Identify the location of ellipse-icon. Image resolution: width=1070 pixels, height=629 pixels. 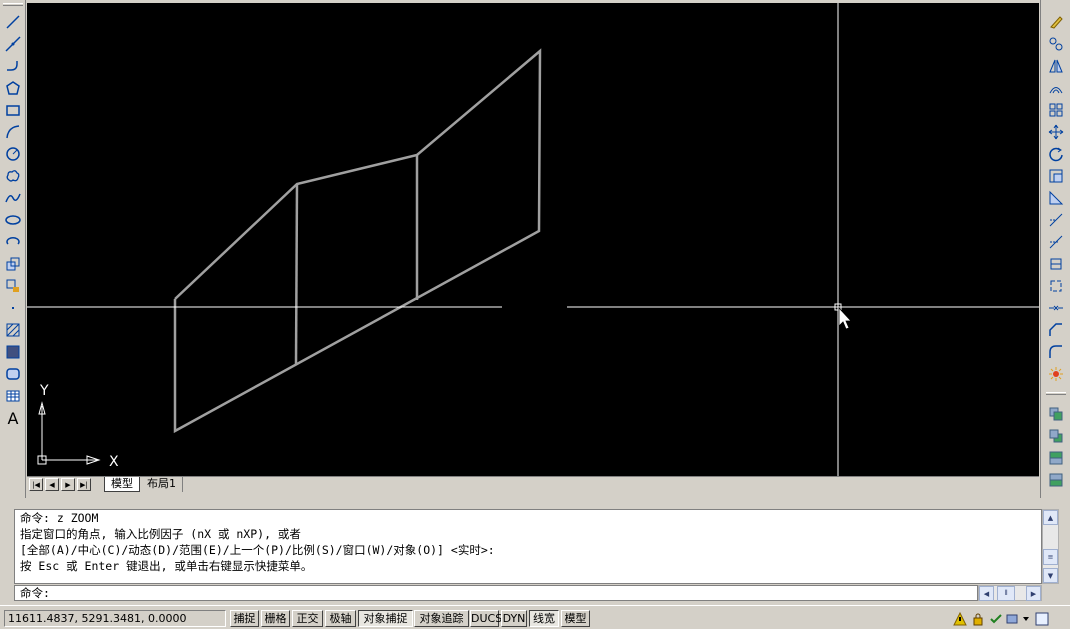
(13, 220).